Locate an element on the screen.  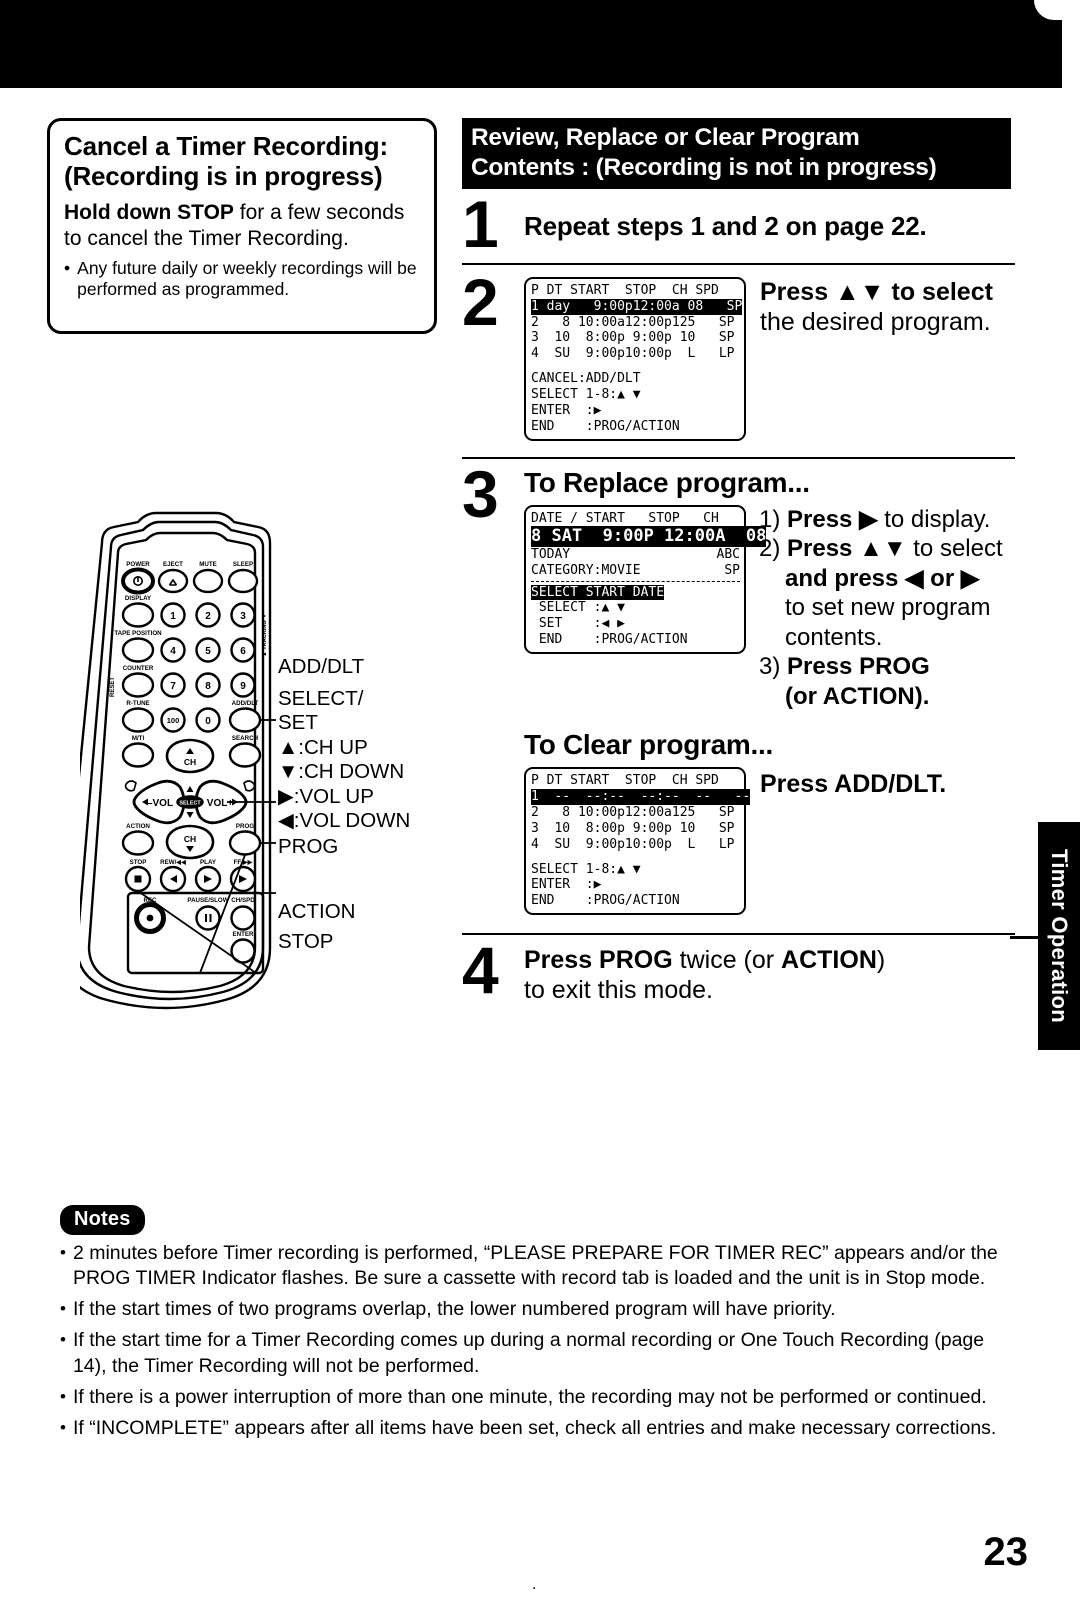
replace-step-1: 1) Press ▶ to display. is located at coordinates (881, 520).